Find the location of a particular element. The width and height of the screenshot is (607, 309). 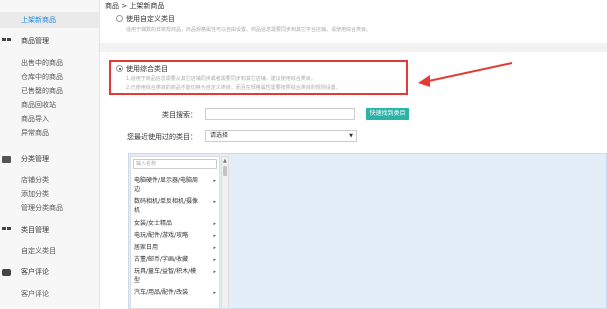

category-item-label: 居家日用 is located at coordinates (146, 247).